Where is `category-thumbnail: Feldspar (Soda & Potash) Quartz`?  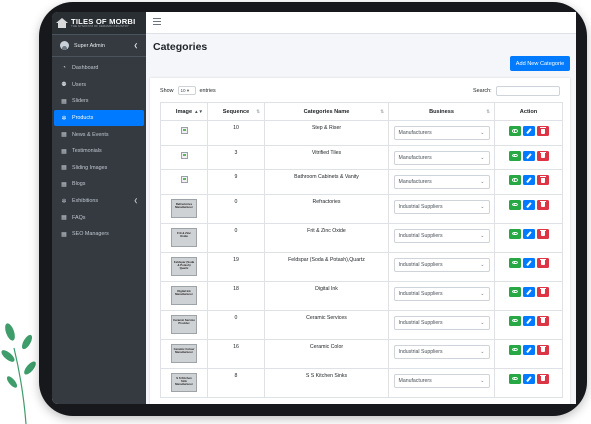 category-thumbnail: Feldspar (Soda & Potash) Quartz is located at coordinates (184, 266).